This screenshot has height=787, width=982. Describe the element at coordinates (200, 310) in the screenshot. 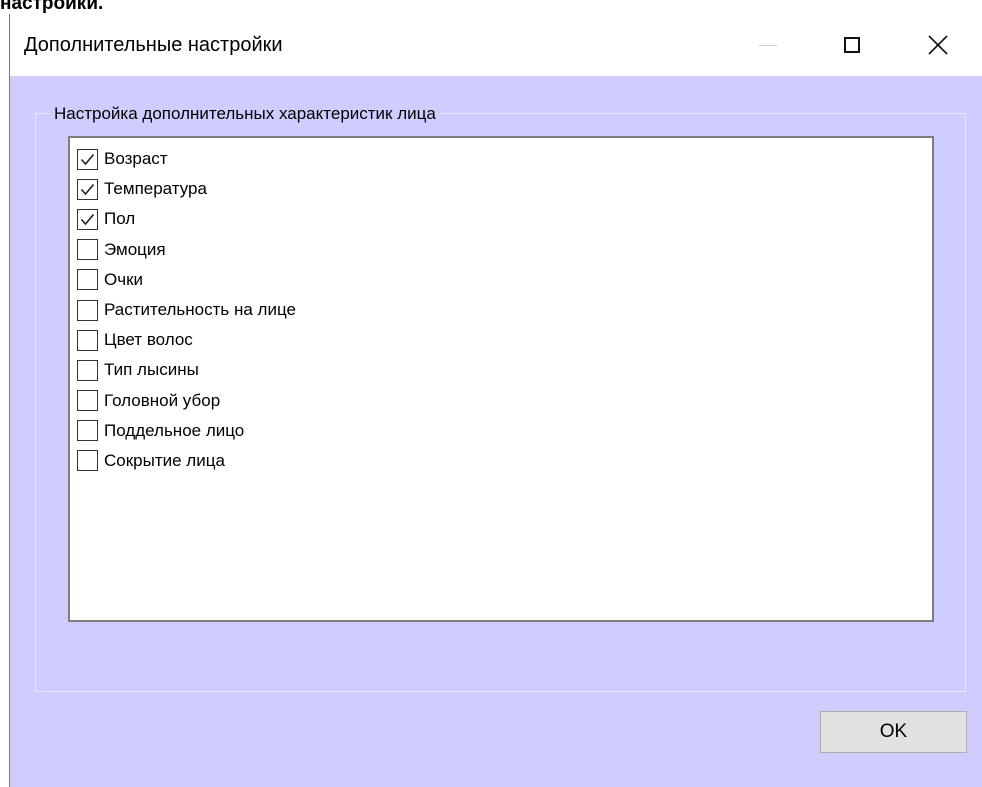

I see `checklist-item-label: Растительность на лице` at that location.